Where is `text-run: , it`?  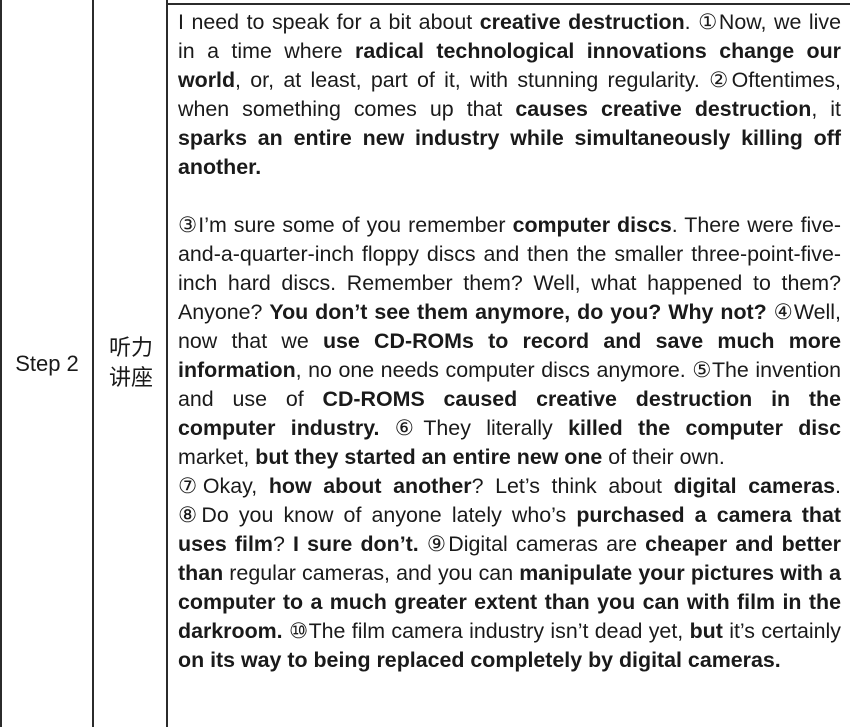
text-run: , it is located at coordinates (826, 109).